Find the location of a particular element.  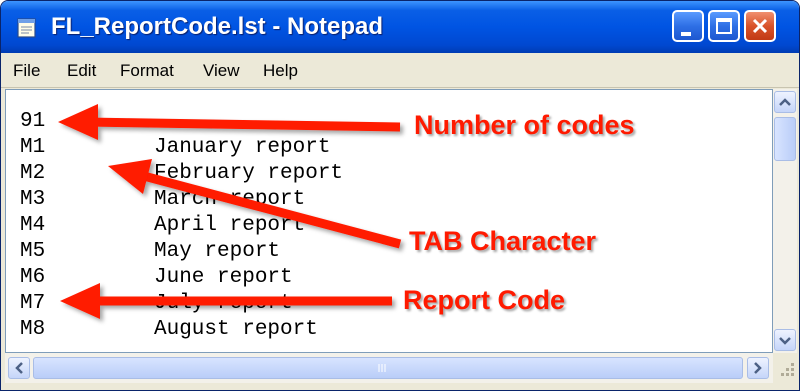

text-line: M7 July report is located at coordinates (181, 304).